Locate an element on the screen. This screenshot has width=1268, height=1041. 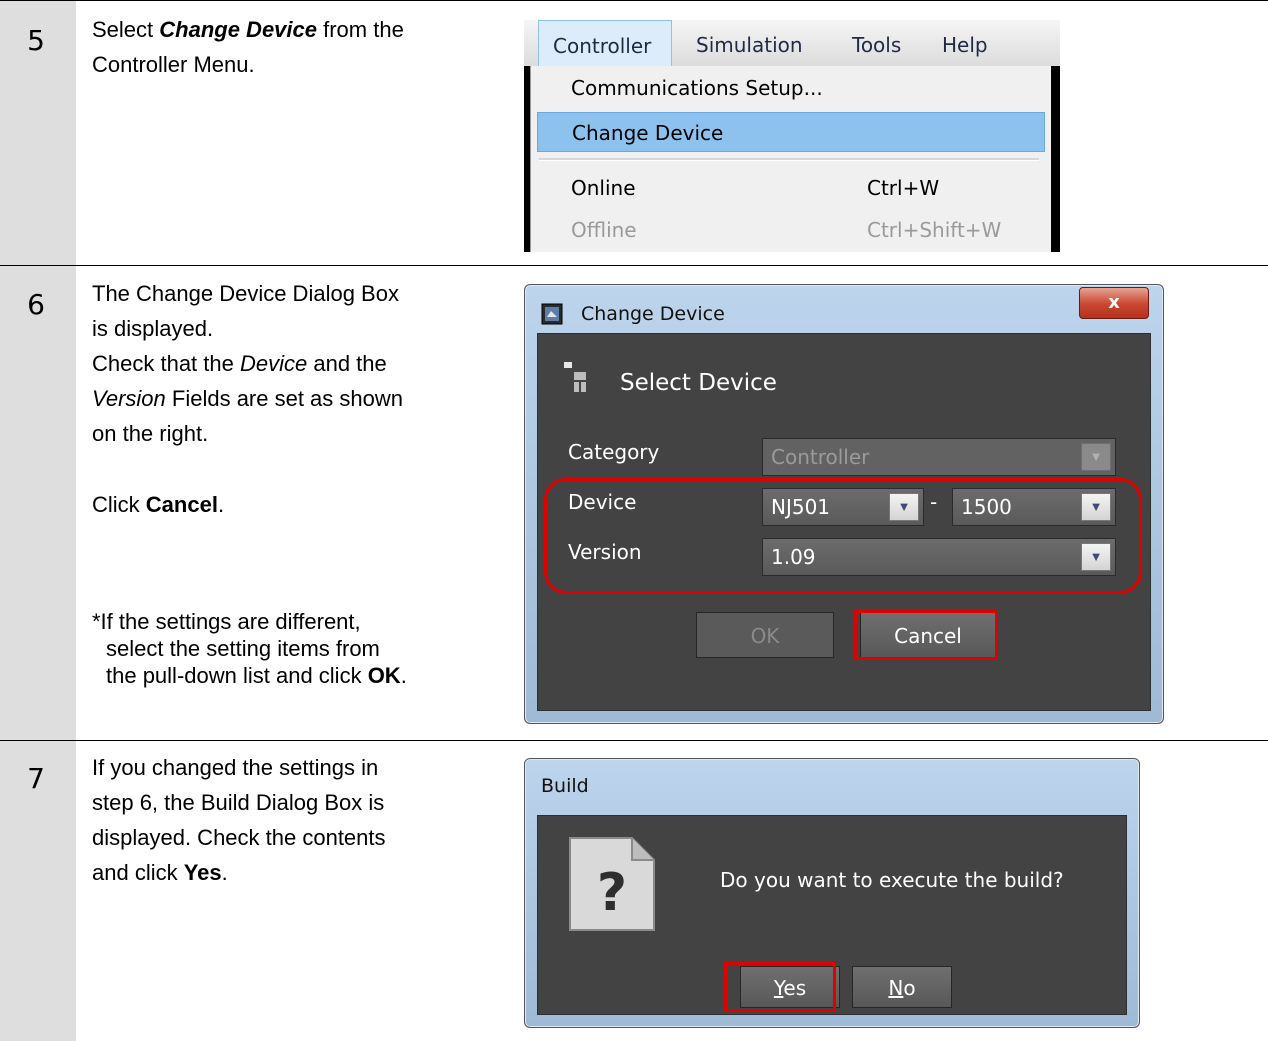
menu-item-label: Offline is located at coordinates (604, 230).